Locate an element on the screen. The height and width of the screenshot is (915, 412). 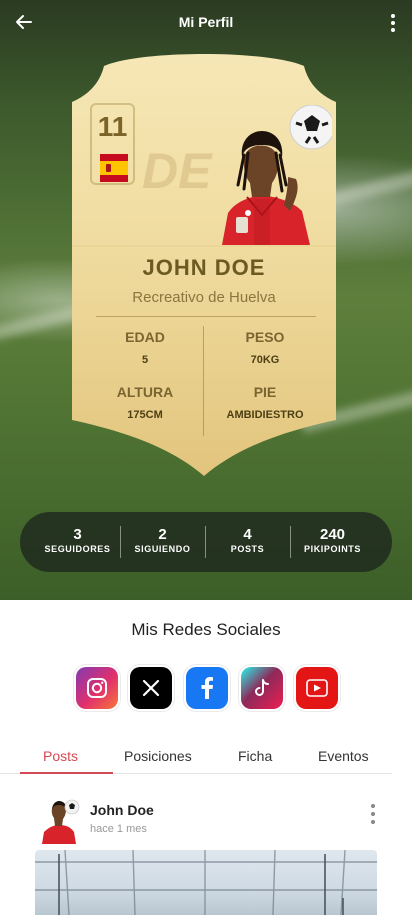
pikipoints-stat: 240 PIKIPOINTS is located at coordinates (332, 540).